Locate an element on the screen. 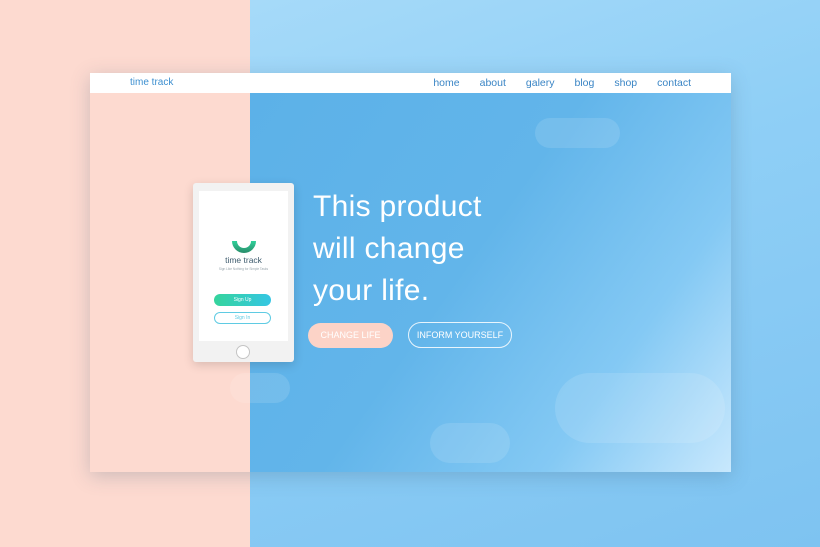 The height and width of the screenshot is (547, 820). headline-line-2: will change is located at coordinates (389, 248).